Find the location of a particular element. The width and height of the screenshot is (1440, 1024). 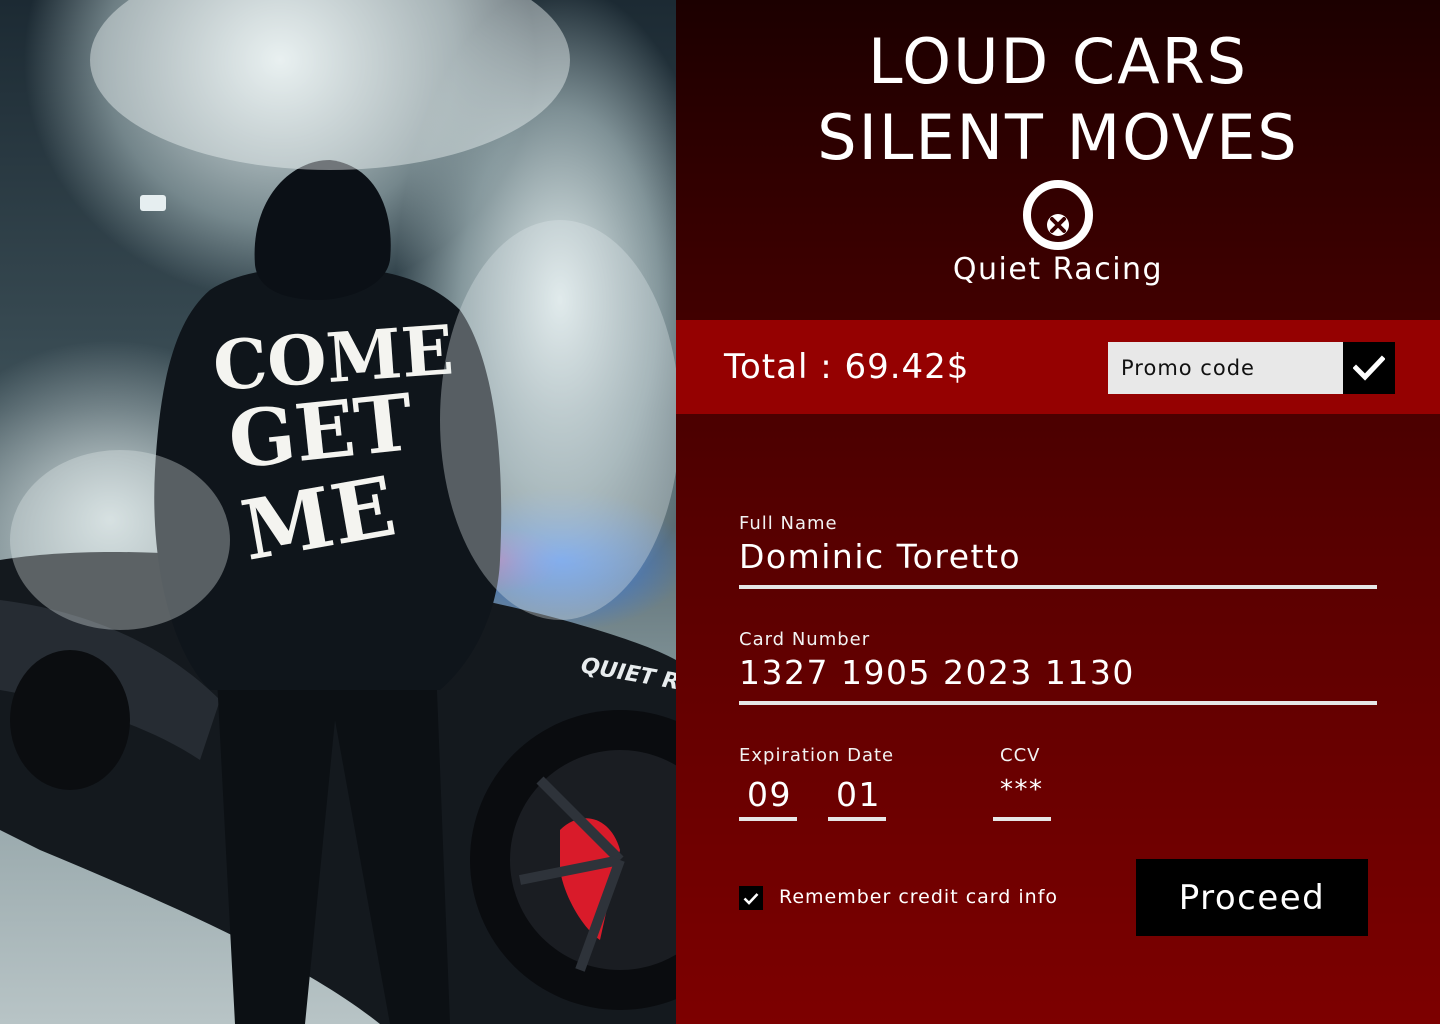

checkbox-check-icon is located at coordinates (751, 898).